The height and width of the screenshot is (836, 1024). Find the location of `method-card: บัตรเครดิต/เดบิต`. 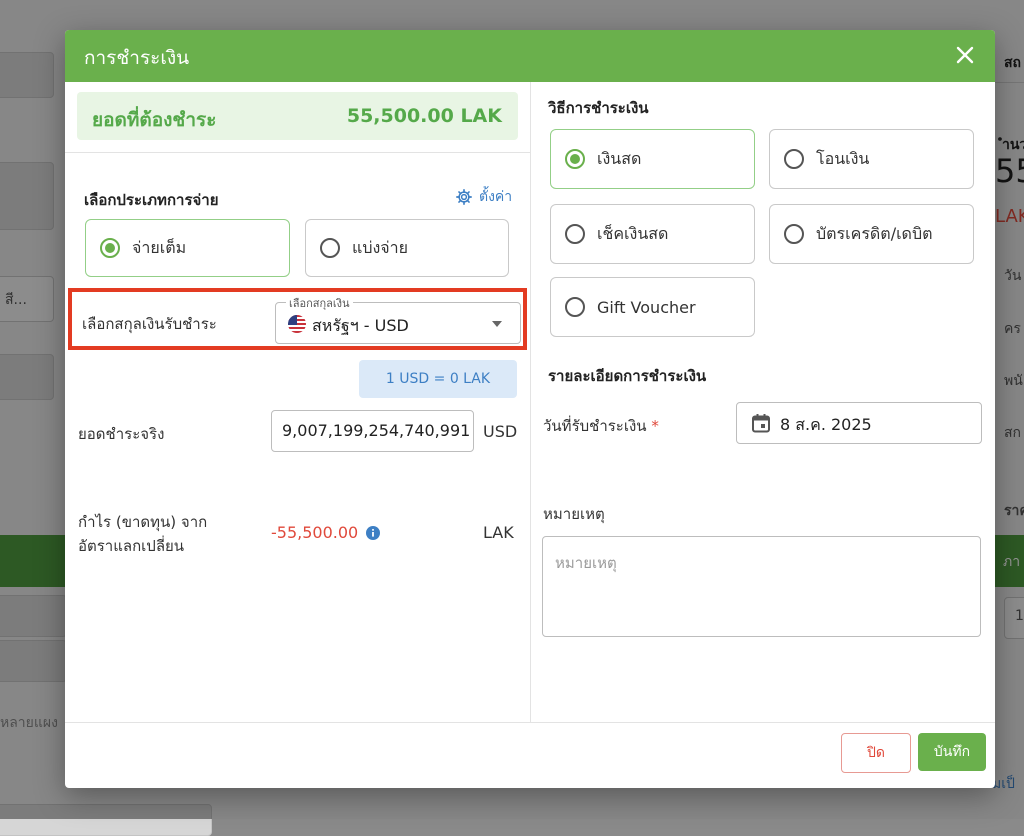

method-card: บัตรเครดิต/เดบิต is located at coordinates (871, 234).